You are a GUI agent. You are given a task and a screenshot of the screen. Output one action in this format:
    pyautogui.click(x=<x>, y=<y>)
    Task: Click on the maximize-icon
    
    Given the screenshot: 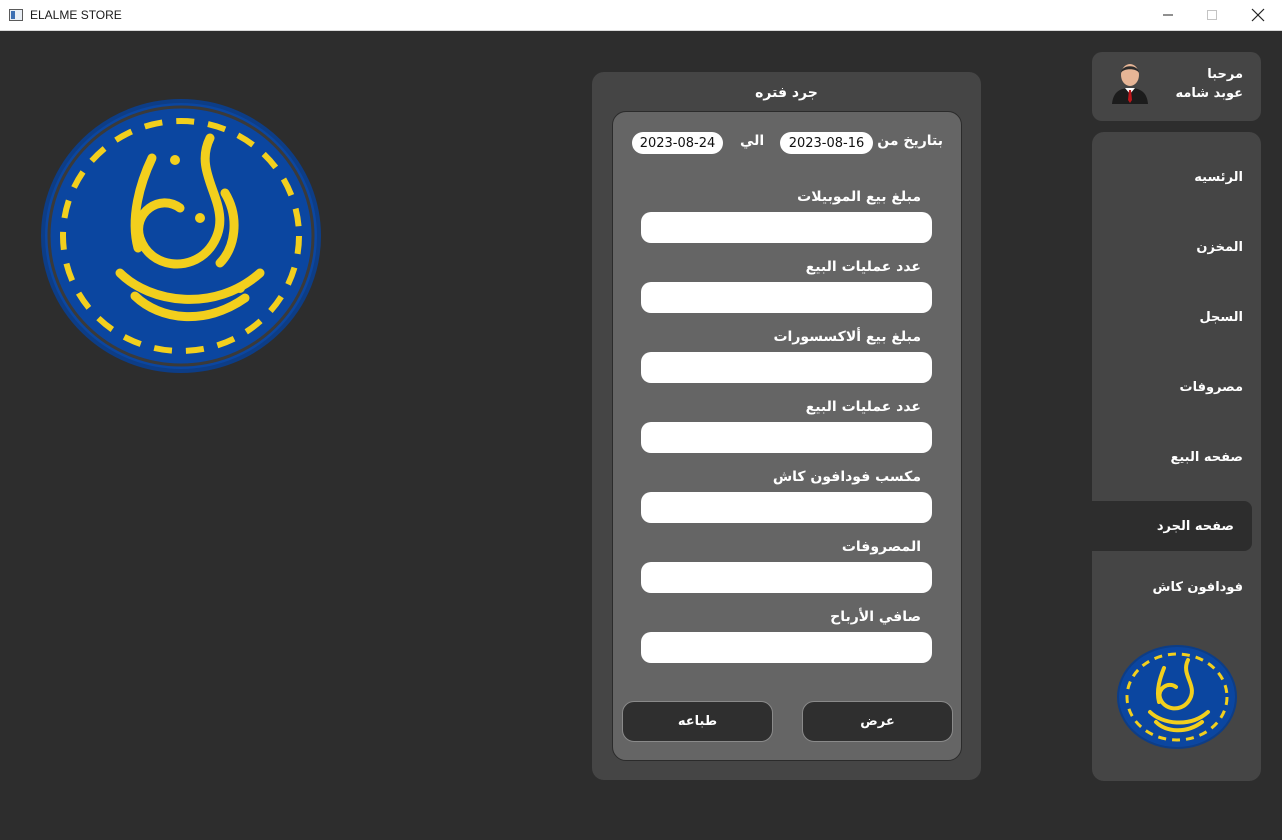 What is the action you would take?
    pyautogui.click(x=1212, y=15)
    